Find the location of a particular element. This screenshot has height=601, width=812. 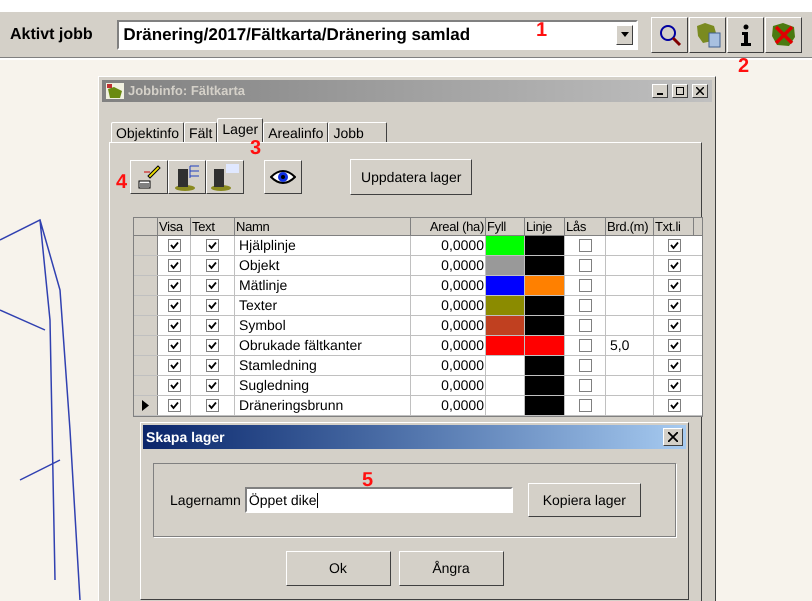

tab: Jobb is located at coordinates (357, 132).